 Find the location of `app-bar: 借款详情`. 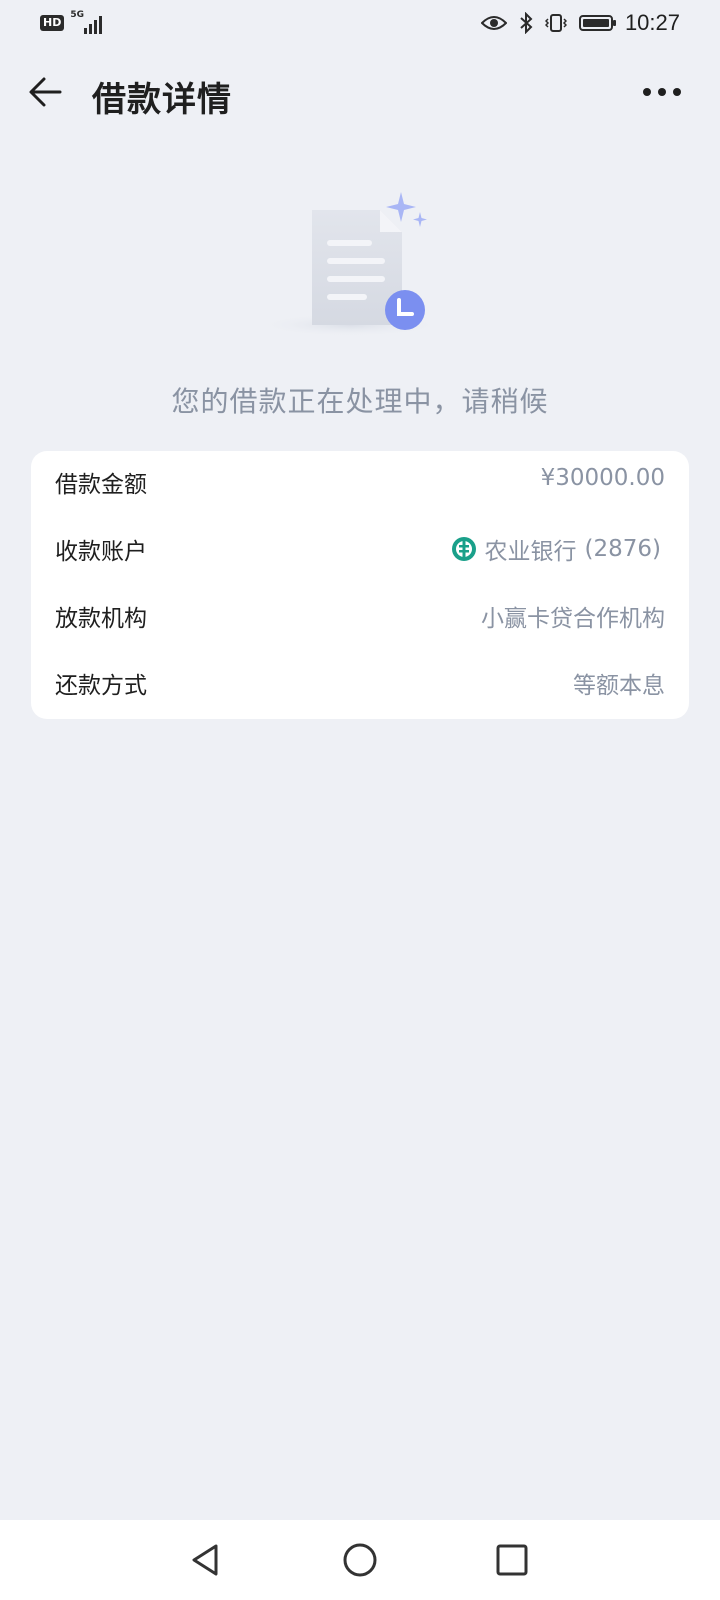

app-bar: 借款详情 is located at coordinates (360, 92).